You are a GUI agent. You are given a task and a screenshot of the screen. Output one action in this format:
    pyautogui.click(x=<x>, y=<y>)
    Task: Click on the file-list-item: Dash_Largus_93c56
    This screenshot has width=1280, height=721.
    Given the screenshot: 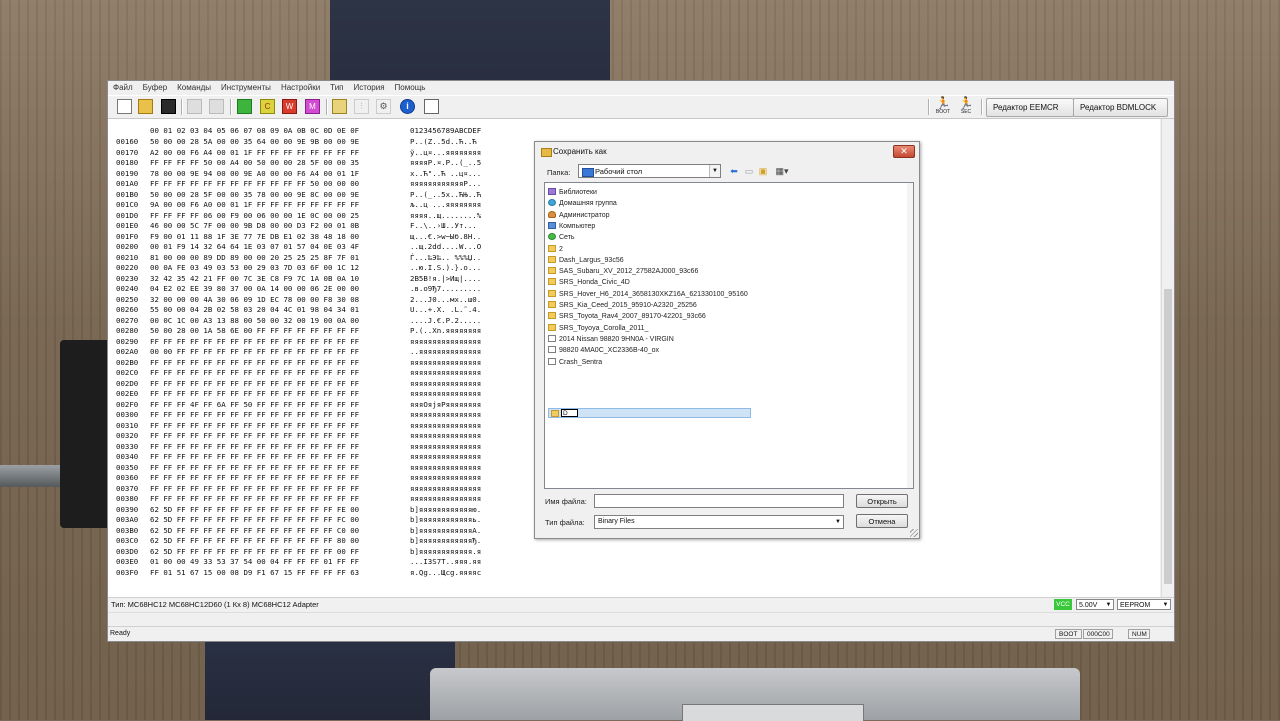 What is the action you would take?
    pyautogui.click(x=586, y=260)
    